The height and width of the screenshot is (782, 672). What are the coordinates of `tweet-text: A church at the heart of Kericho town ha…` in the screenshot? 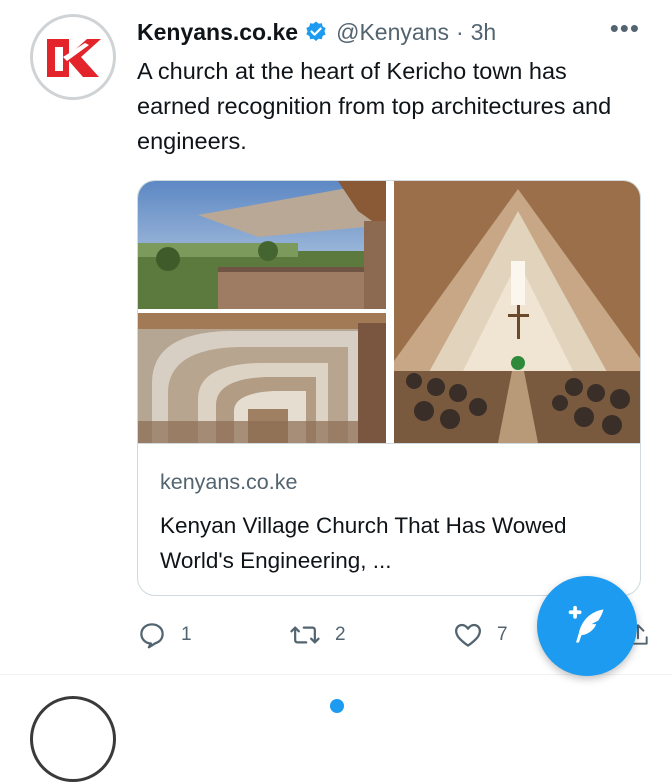 It's located at (374, 106).